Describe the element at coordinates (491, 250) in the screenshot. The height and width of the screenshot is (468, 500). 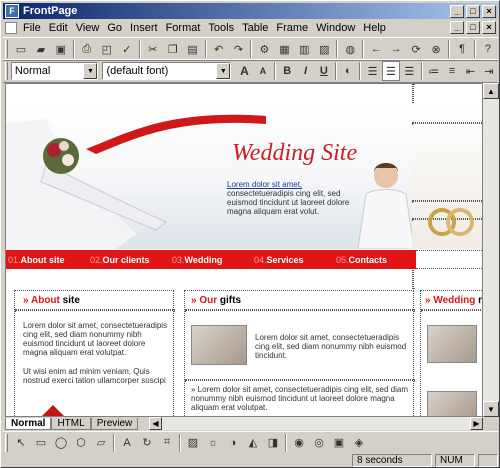
I see `vertical-scrollbar: ▲ ▼` at that location.